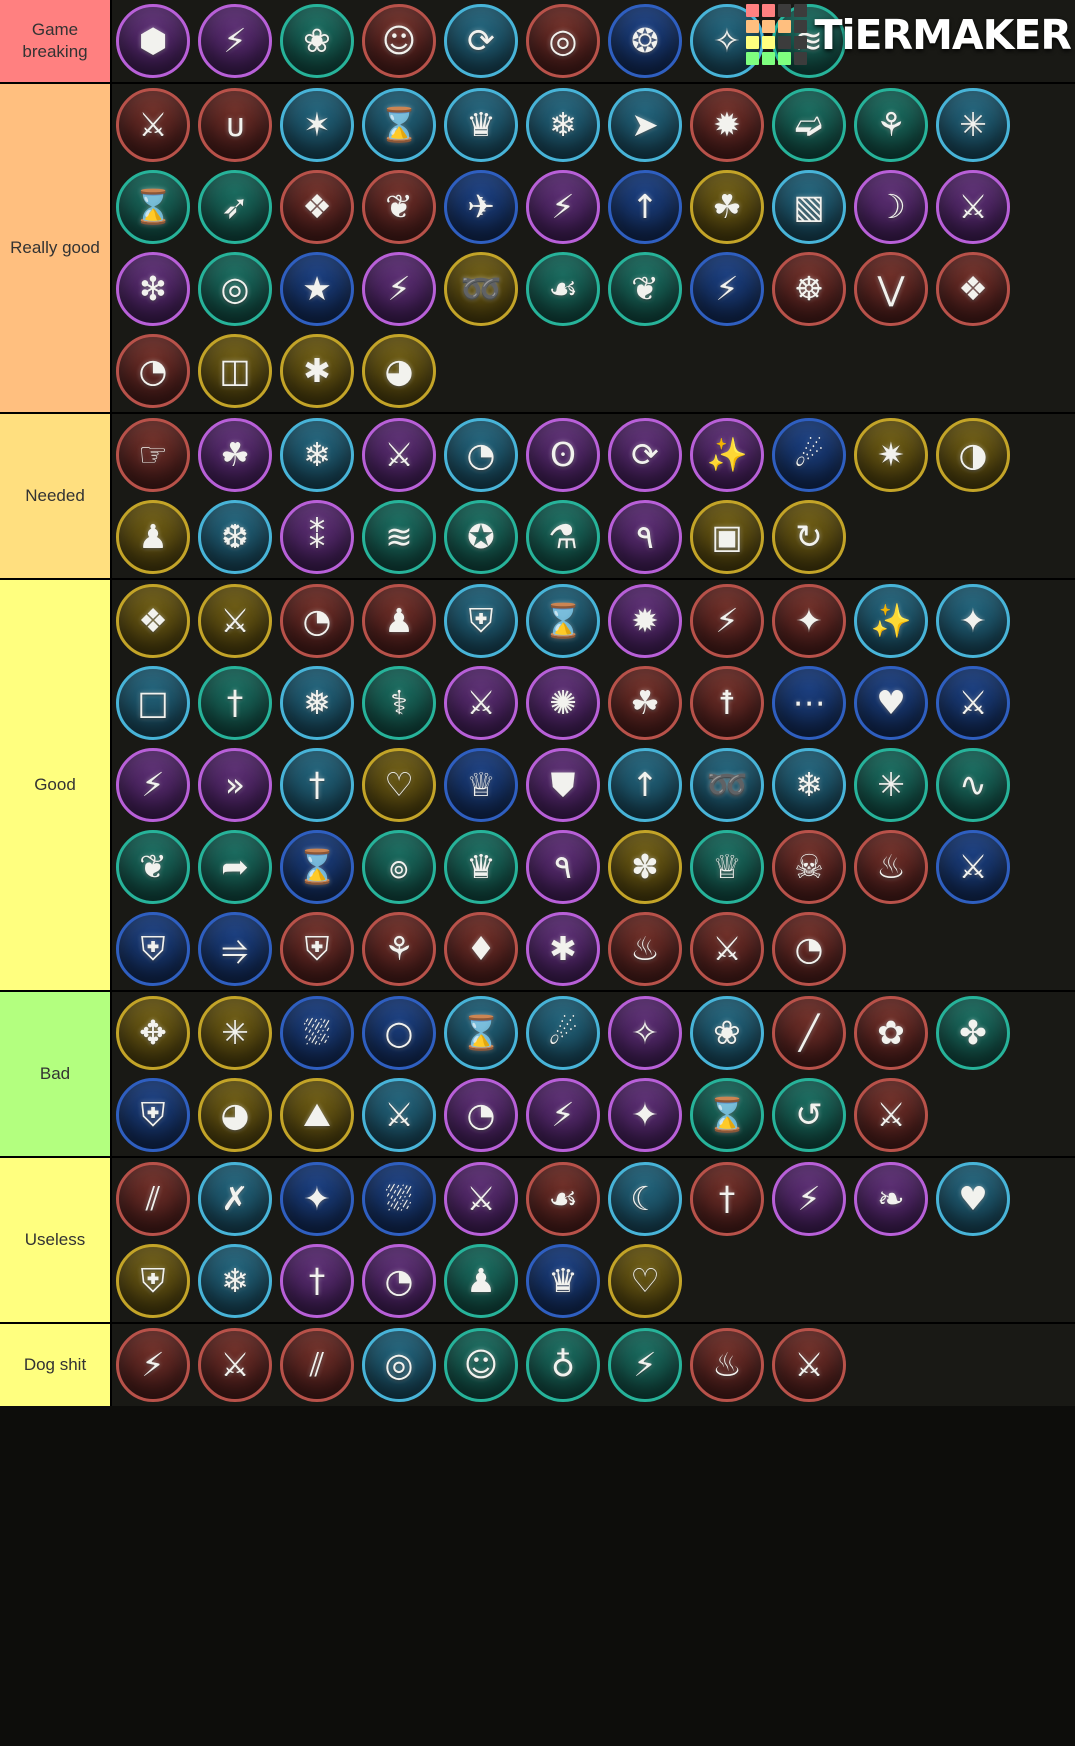 The height and width of the screenshot is (1746, 1075). What do you see at coordinates (481, 949) in the screenshot?
I see `tier-item-gem-heart: ♦` at bounding box center [481, 949].